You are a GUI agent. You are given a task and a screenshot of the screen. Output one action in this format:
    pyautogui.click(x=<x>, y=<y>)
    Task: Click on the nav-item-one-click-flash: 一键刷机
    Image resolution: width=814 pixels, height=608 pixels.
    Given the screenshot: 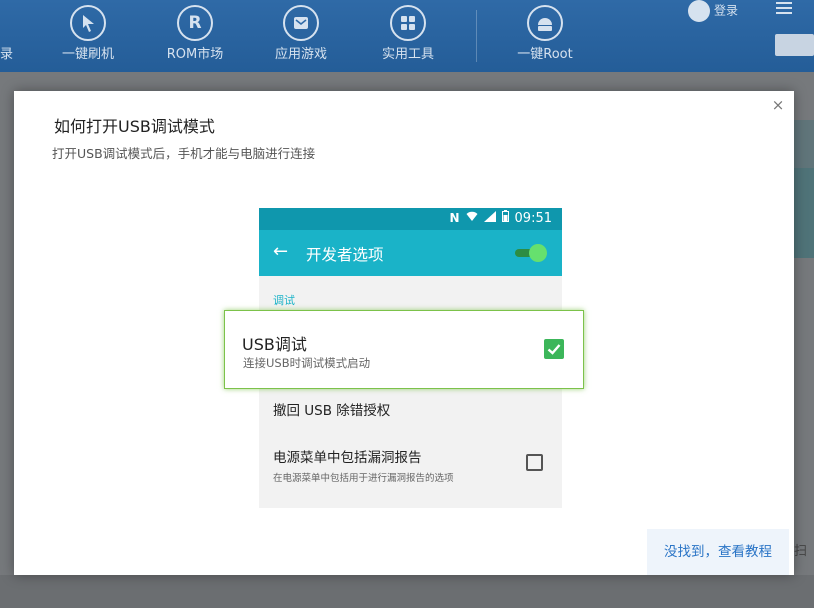 What is the action you would take?
    pyautogui.click(x=88, y=36)
    